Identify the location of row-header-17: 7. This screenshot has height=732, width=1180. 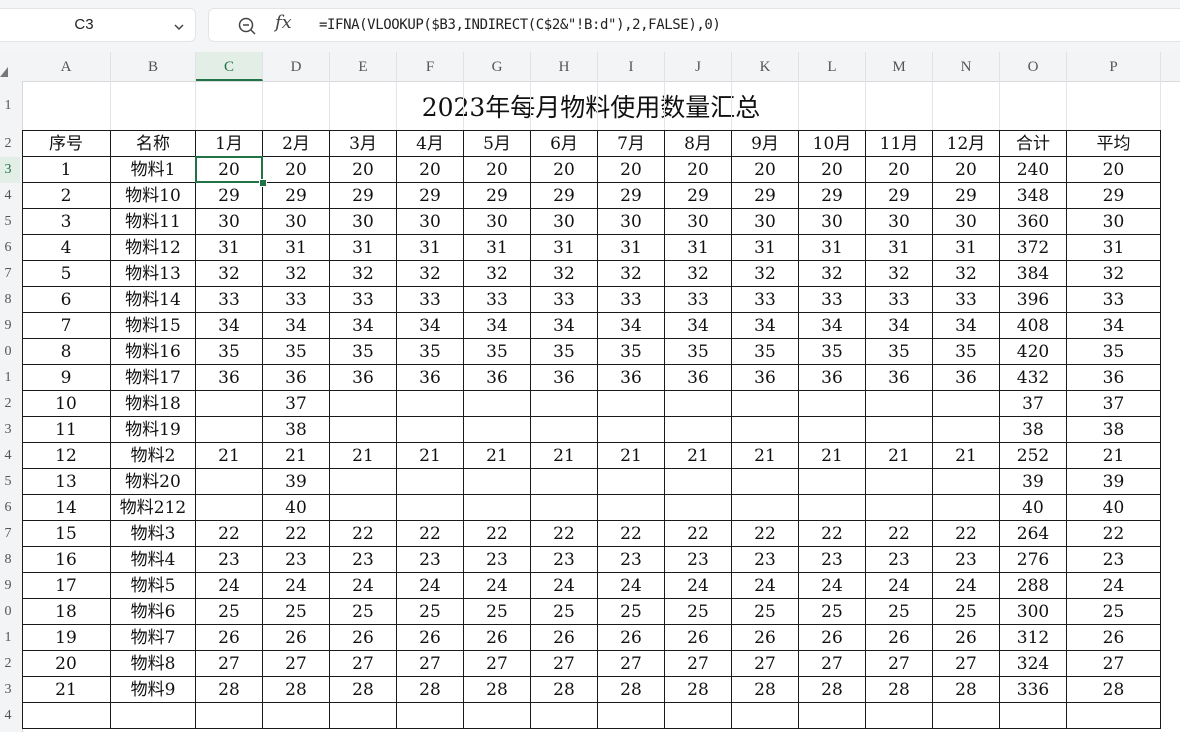
(10, 534).